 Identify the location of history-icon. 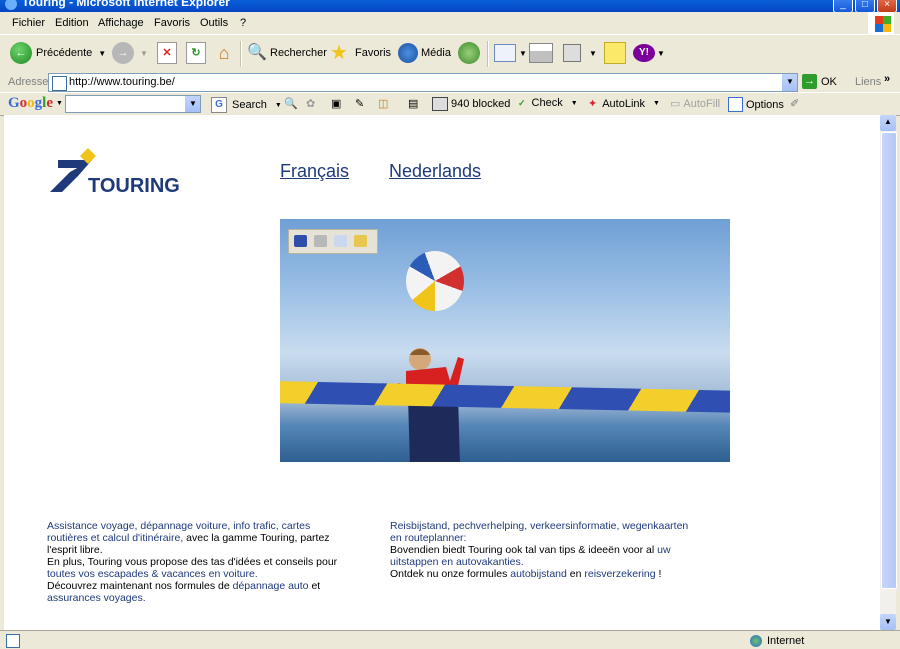
(469, 53).